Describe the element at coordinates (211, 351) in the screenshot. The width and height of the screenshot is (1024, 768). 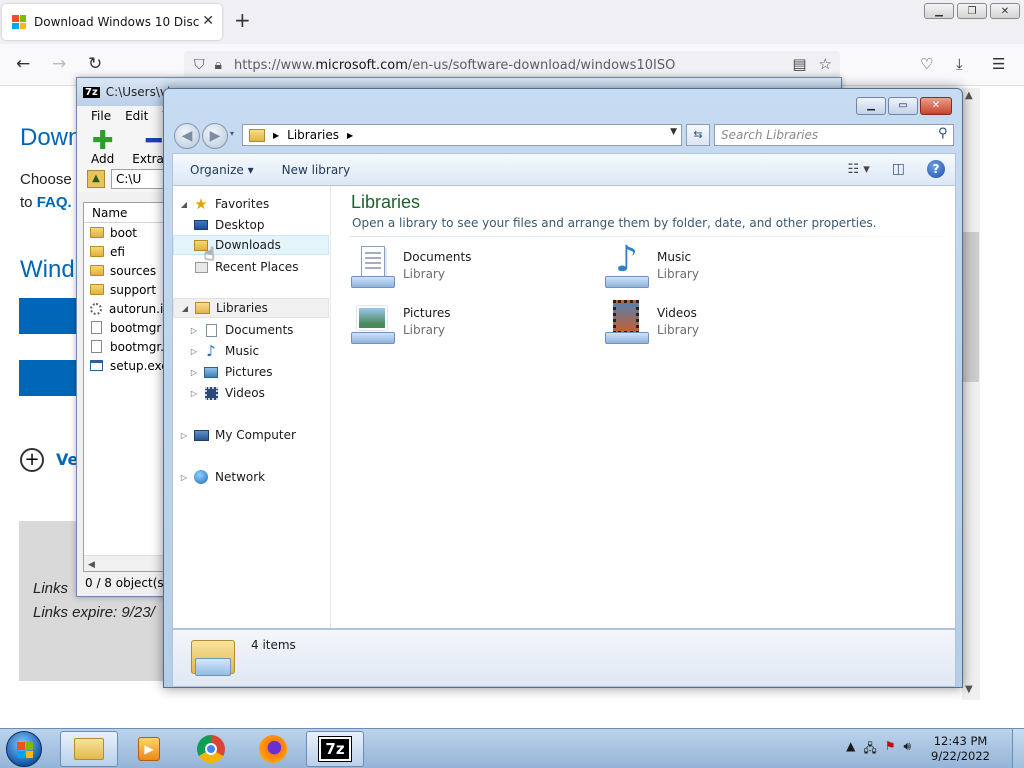
I see `music-note-icon: ♪` at that location.